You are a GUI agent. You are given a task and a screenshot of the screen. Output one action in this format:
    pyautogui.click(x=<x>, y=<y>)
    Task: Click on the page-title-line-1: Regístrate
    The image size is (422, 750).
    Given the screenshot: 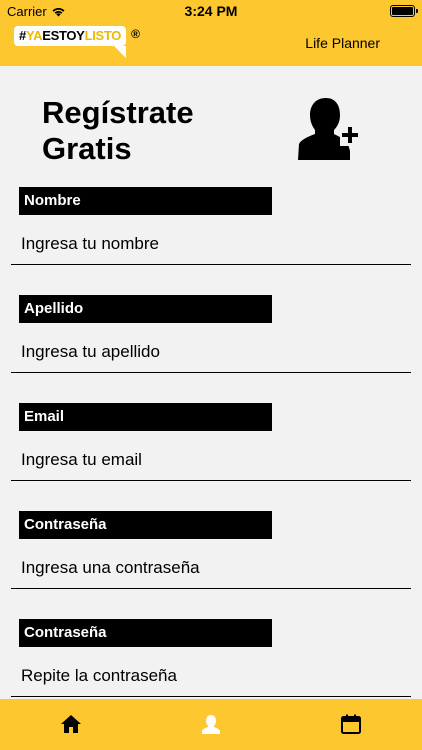 What is the action you would take?
    pyautogui.click(x=118, y=112)
    